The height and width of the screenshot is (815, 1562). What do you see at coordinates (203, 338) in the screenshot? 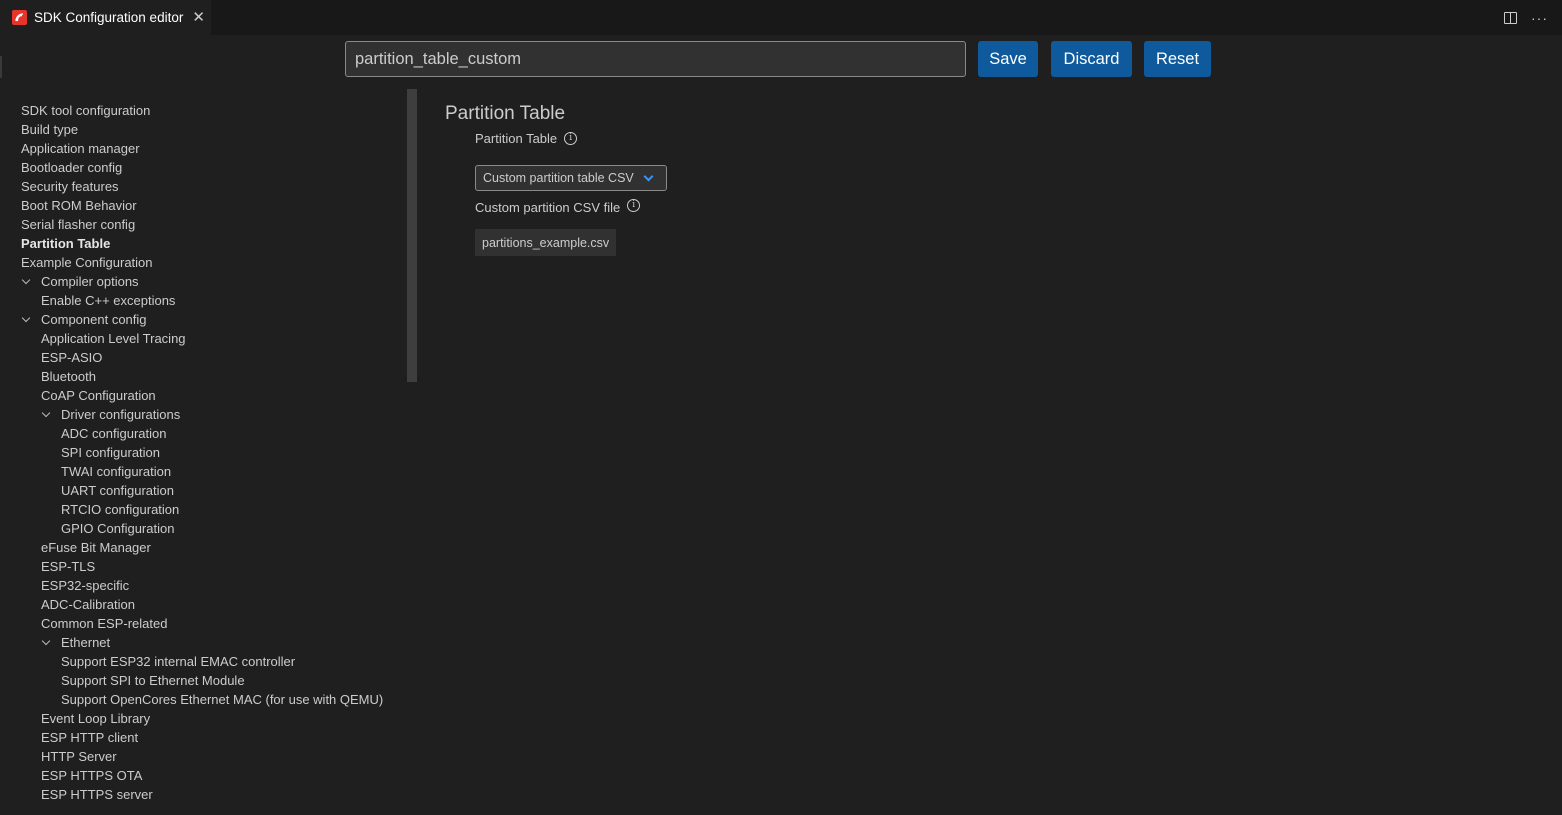
I see `sidebar-item: Application Level Tracing` at bounding box center [203, 338].